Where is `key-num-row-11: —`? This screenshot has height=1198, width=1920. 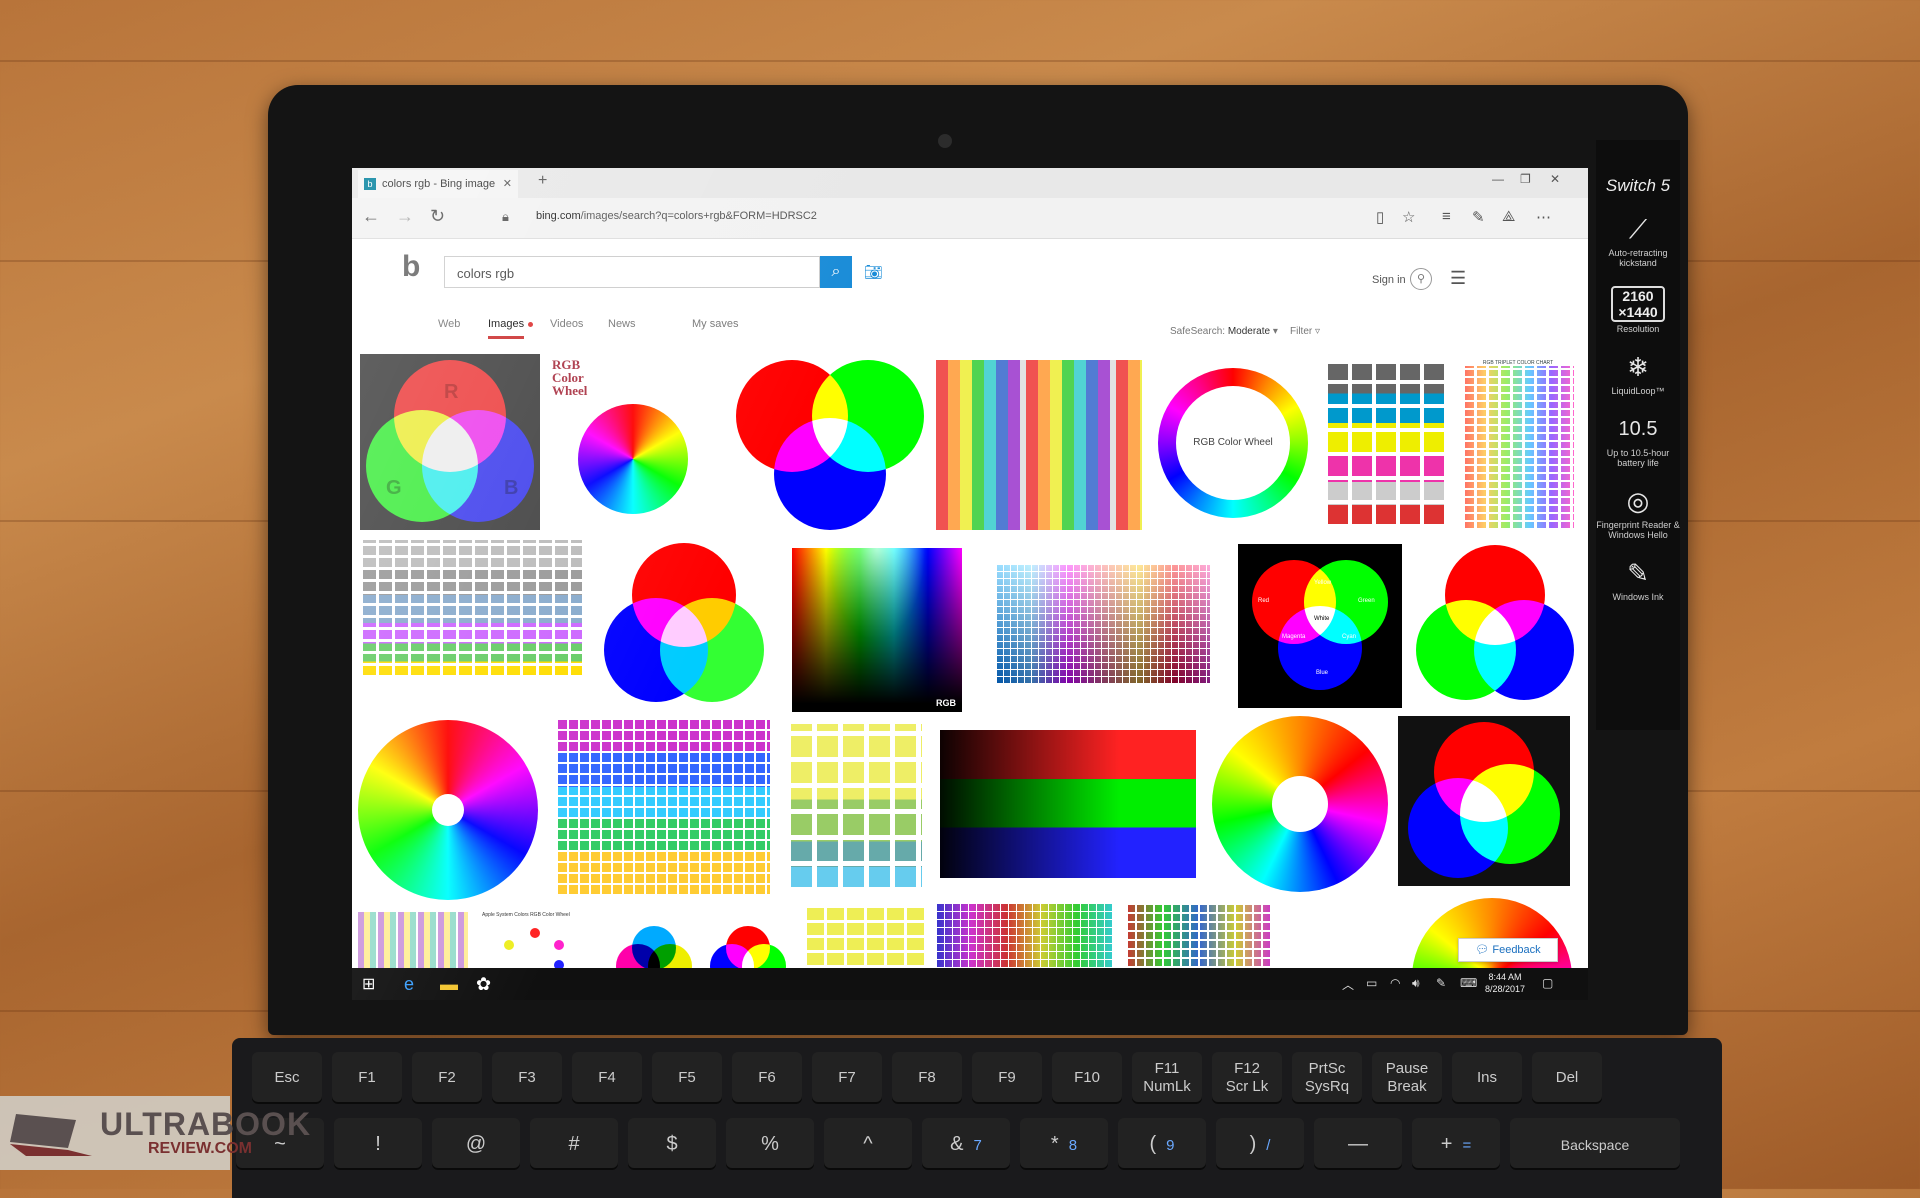 key-num-row-11: — is located at coordinates (1358, 1144).